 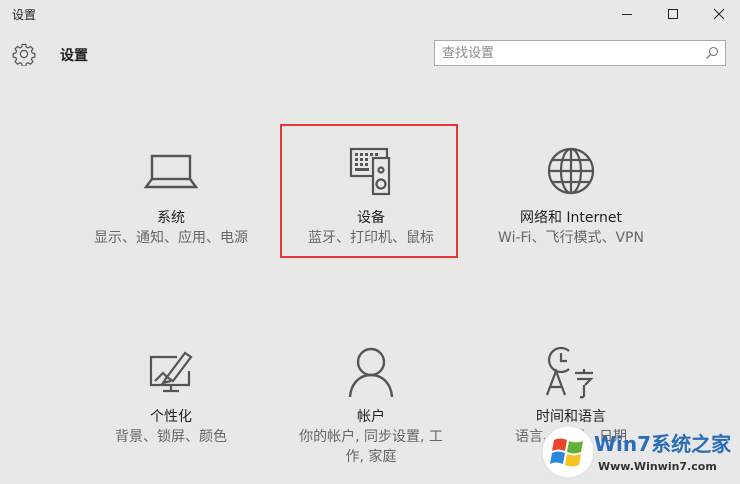 I want to click on personalization-icon, so click(x=171, y=372).